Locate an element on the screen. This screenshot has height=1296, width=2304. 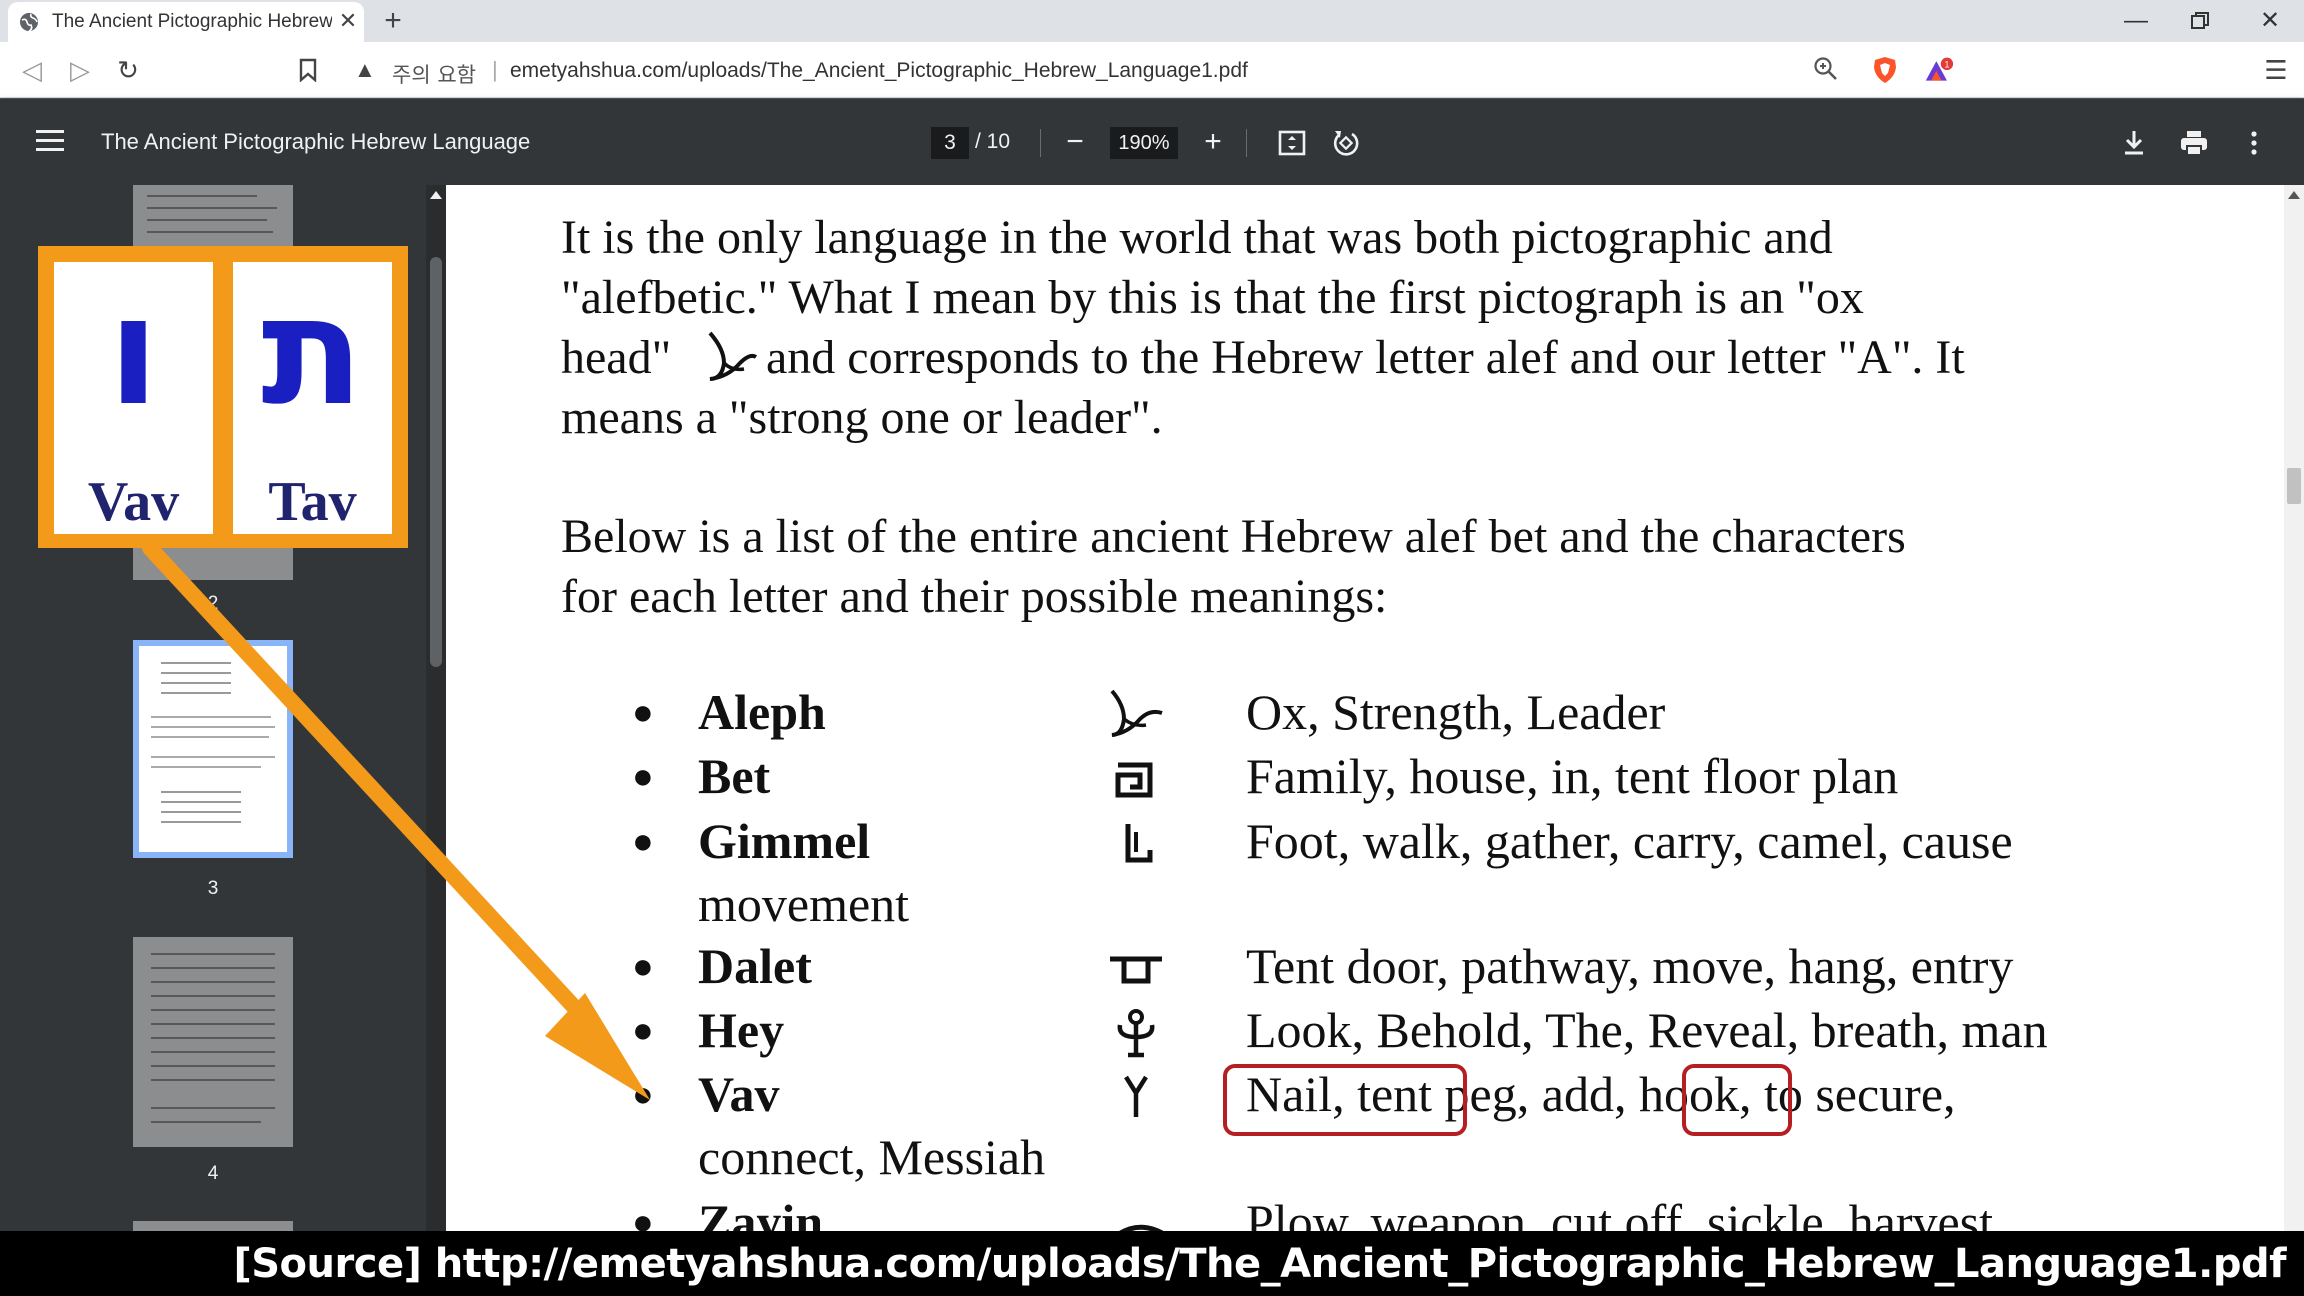
zoom-in-button: + is located at coordinates (1213, 142).